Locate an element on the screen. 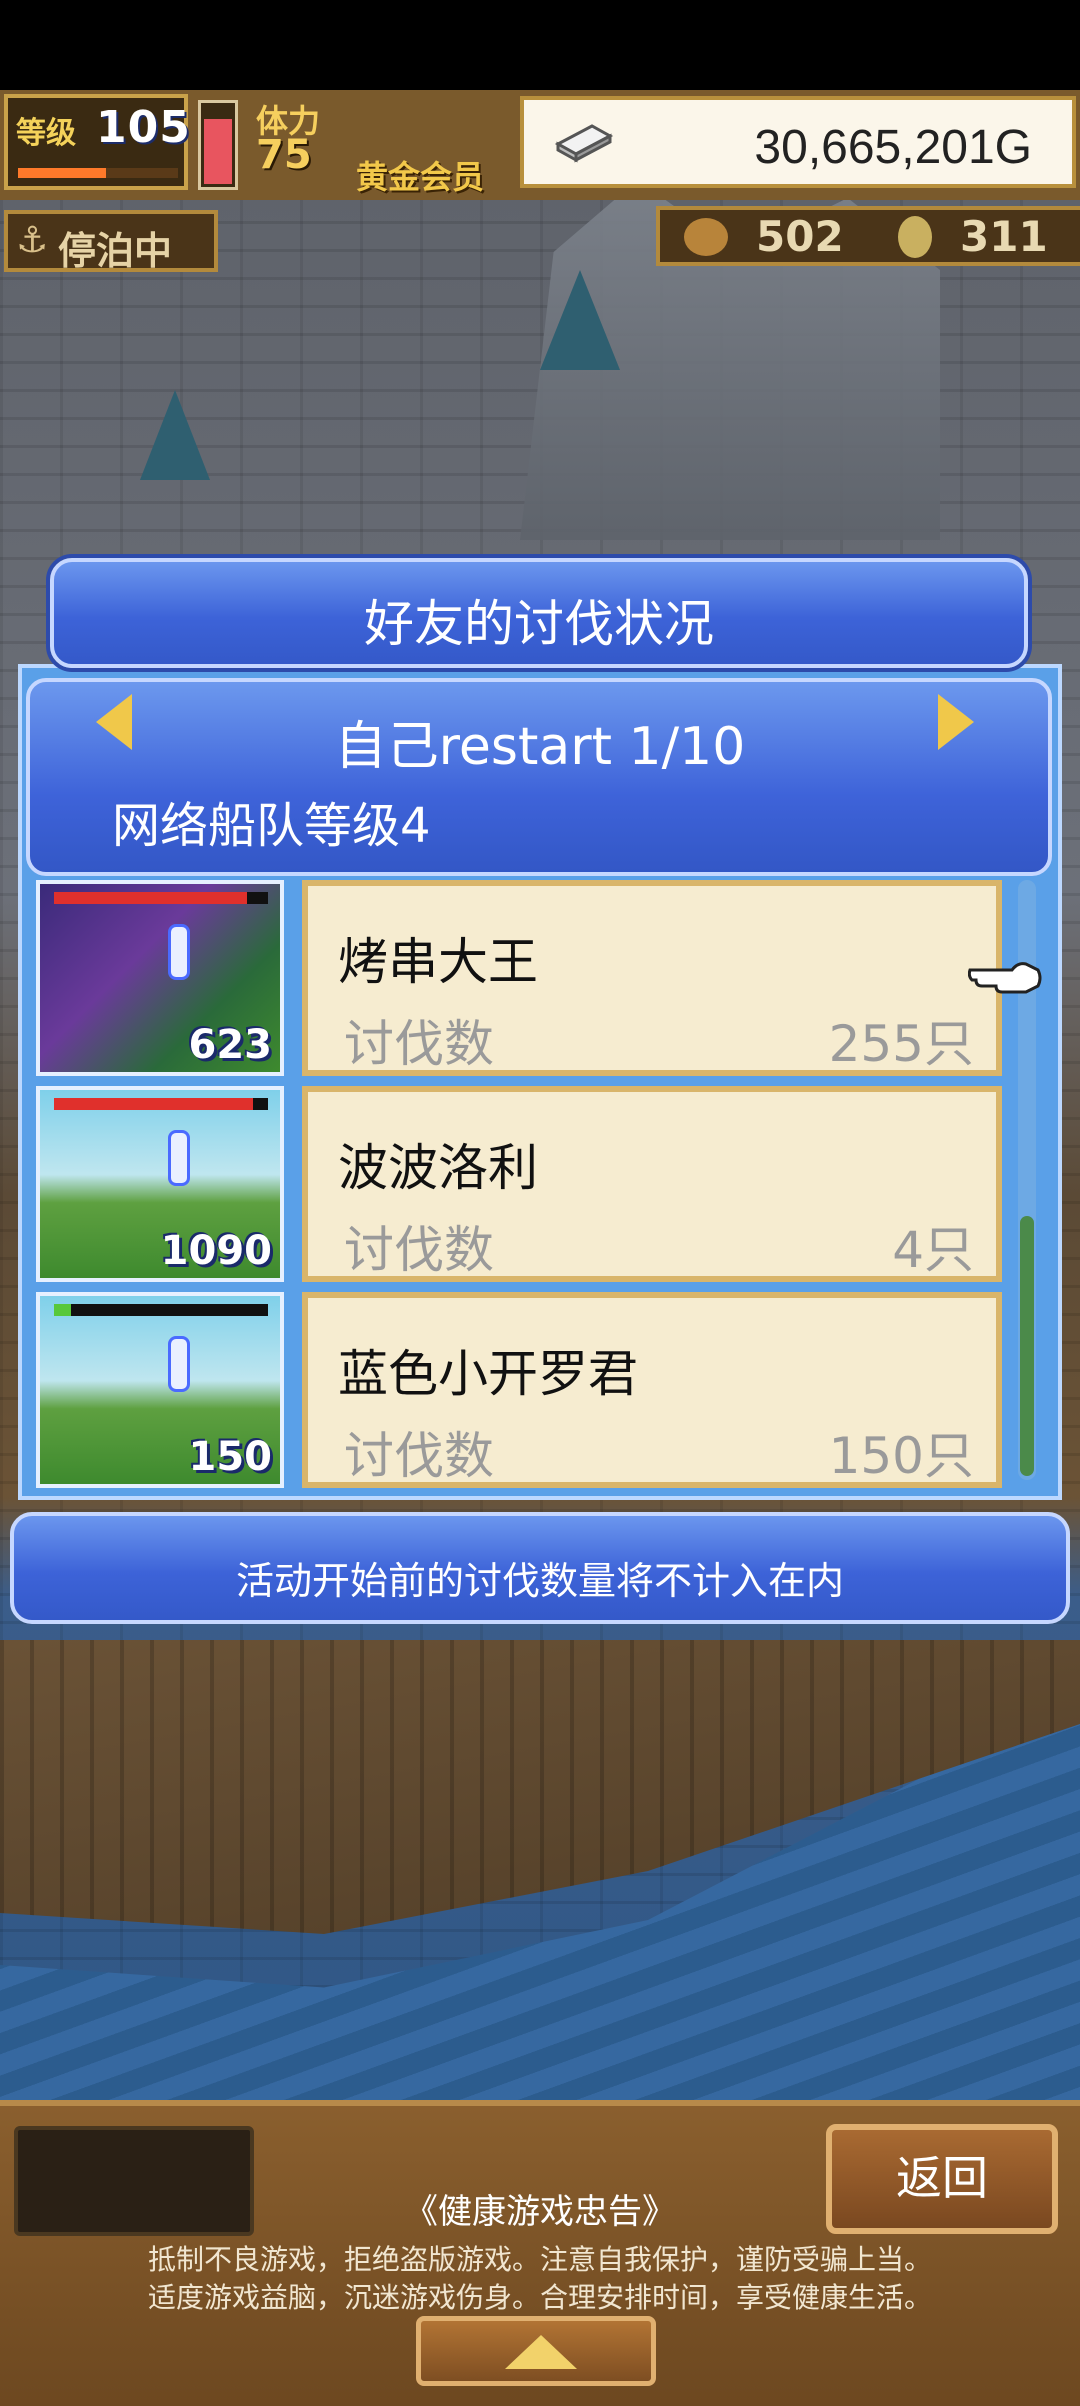 The width and height of the screenshot is (1080, 2406). fleet-level: 网络船队等级4 is located at coordinates (271, 826).